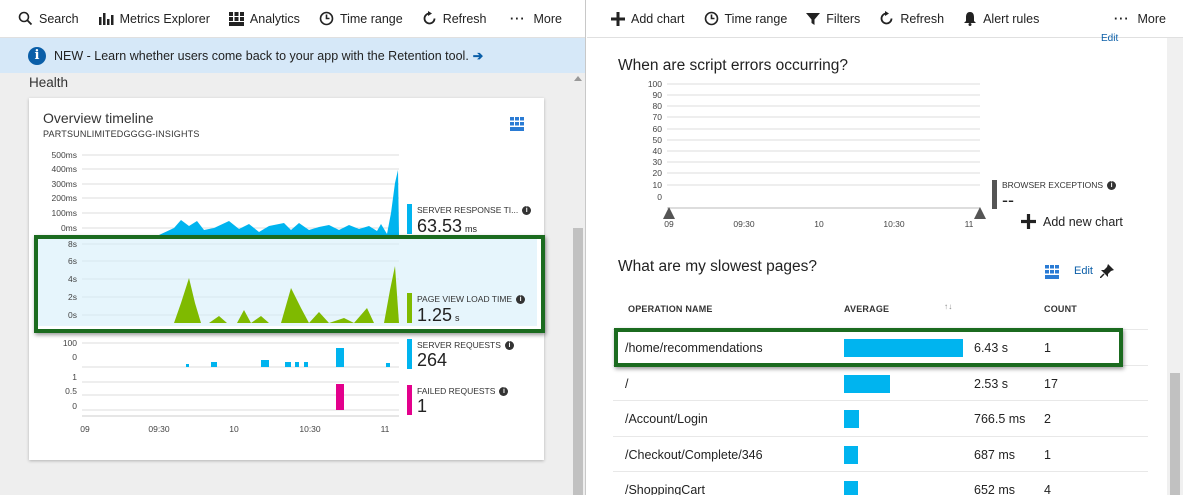  What do you see at coordinates (880, 453) in the screenshot?
I see `table-row: /Checkout/Complete/346 687 ms 1` at bounding box center [880, 453].